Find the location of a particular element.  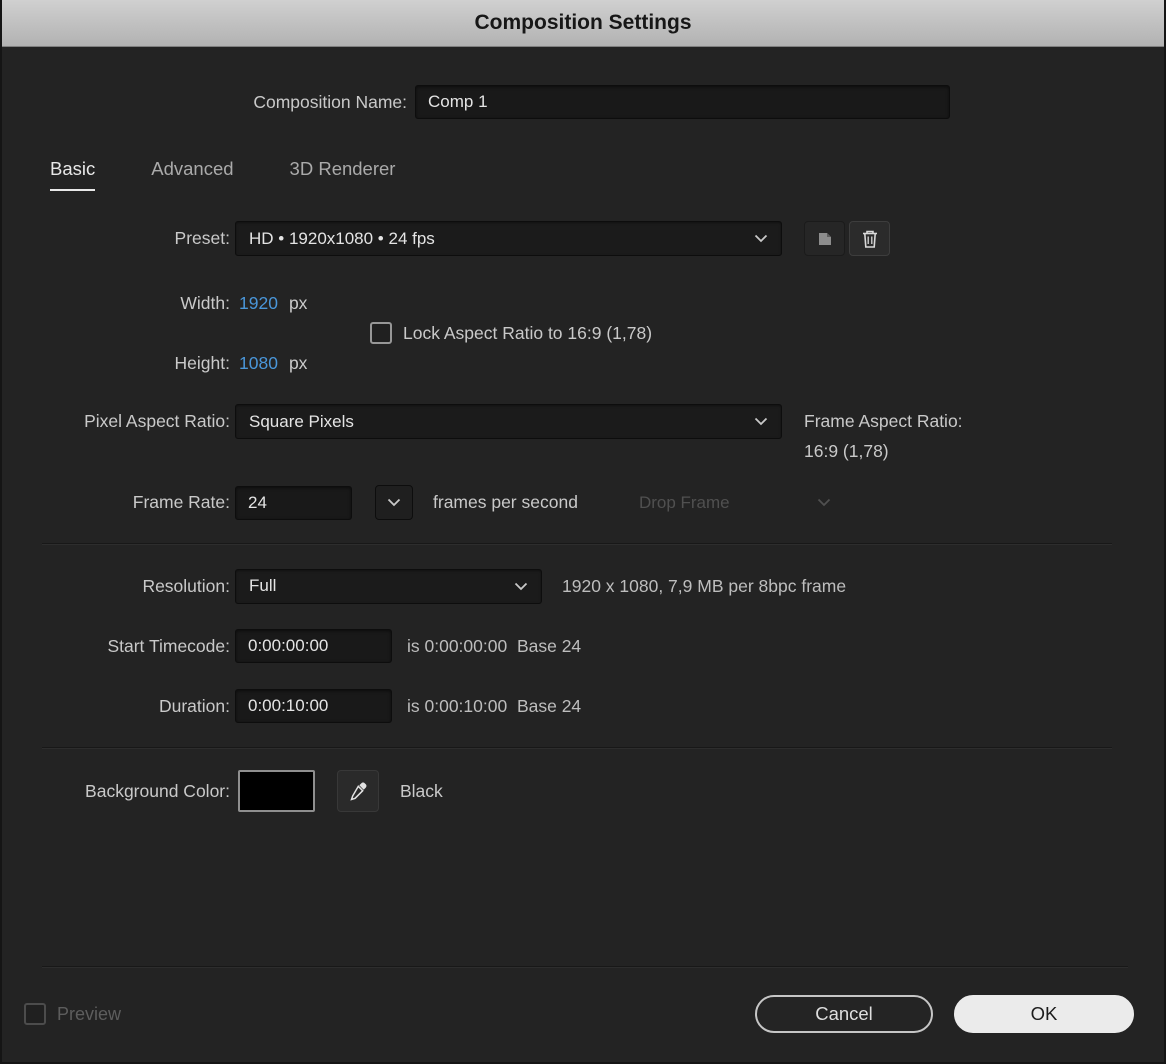

save-preset-icon is located at coordinates (824, 238).